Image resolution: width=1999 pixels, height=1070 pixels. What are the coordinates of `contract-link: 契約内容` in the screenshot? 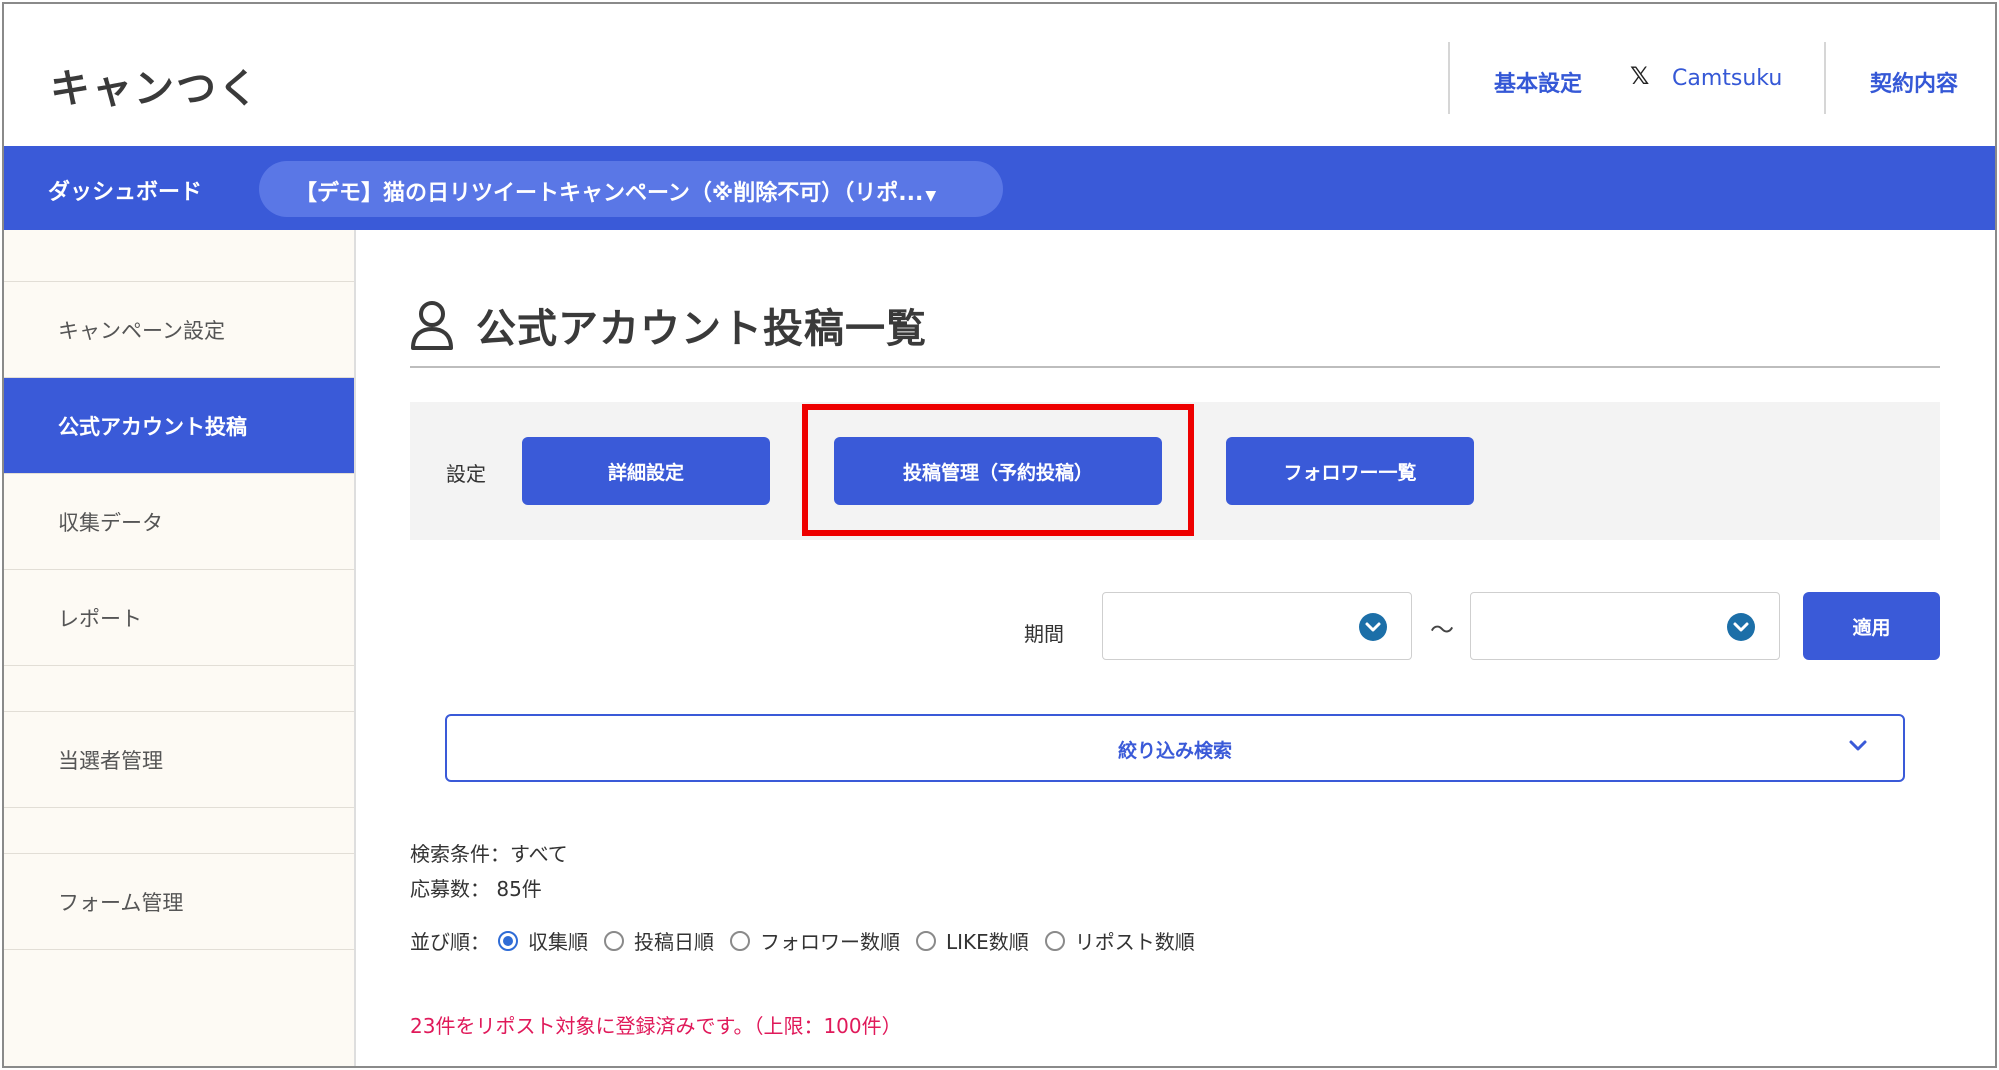 It's located at (1914, 82).